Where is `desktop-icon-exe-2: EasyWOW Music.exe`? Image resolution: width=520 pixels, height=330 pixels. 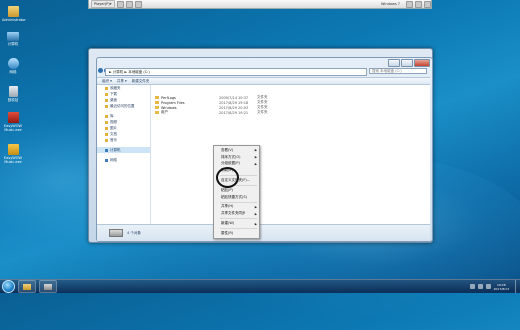
desktop-icon-exe-2: EasyWOW Music.exe is located at coordinates (13, 154).